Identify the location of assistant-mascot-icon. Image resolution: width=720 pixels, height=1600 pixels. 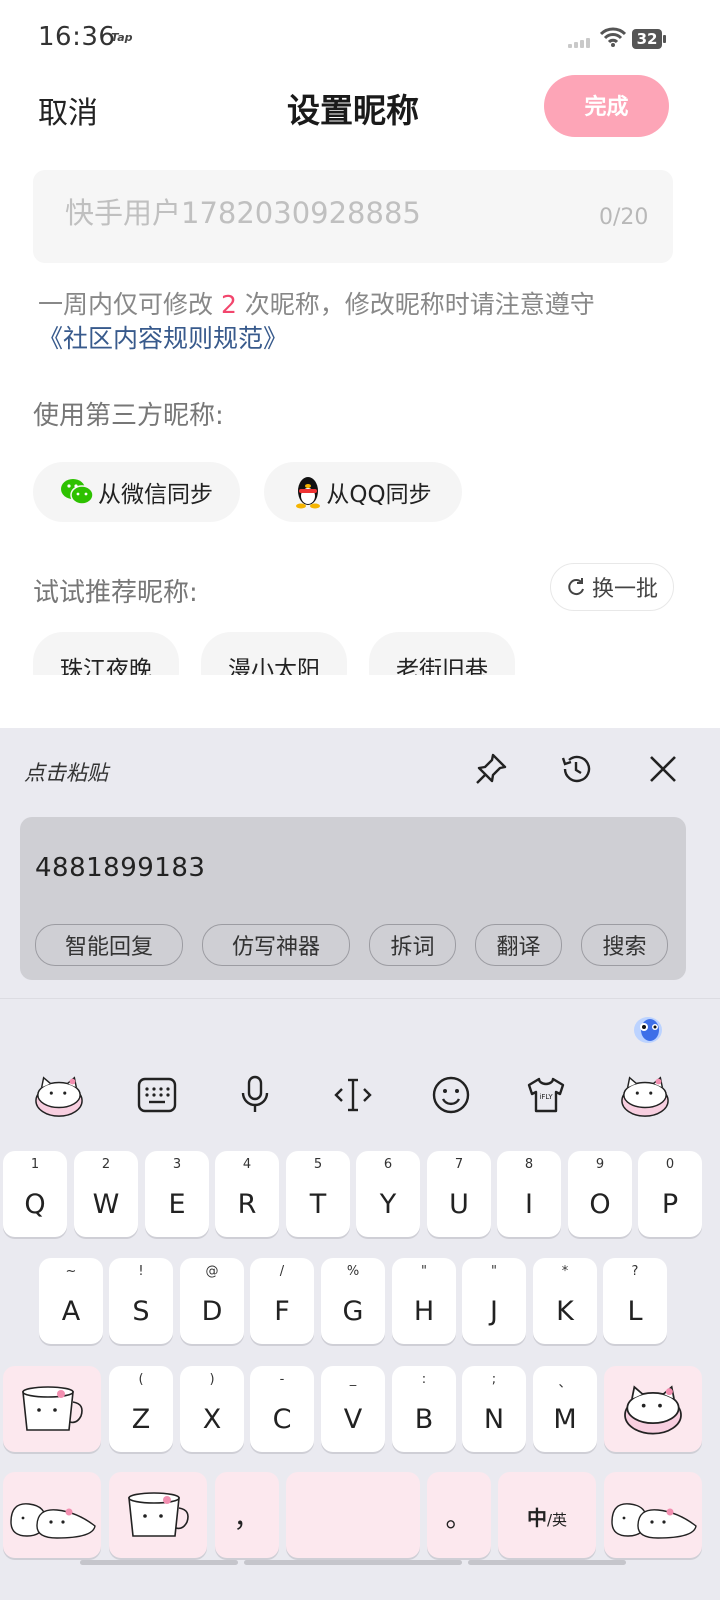
(648, 1028).